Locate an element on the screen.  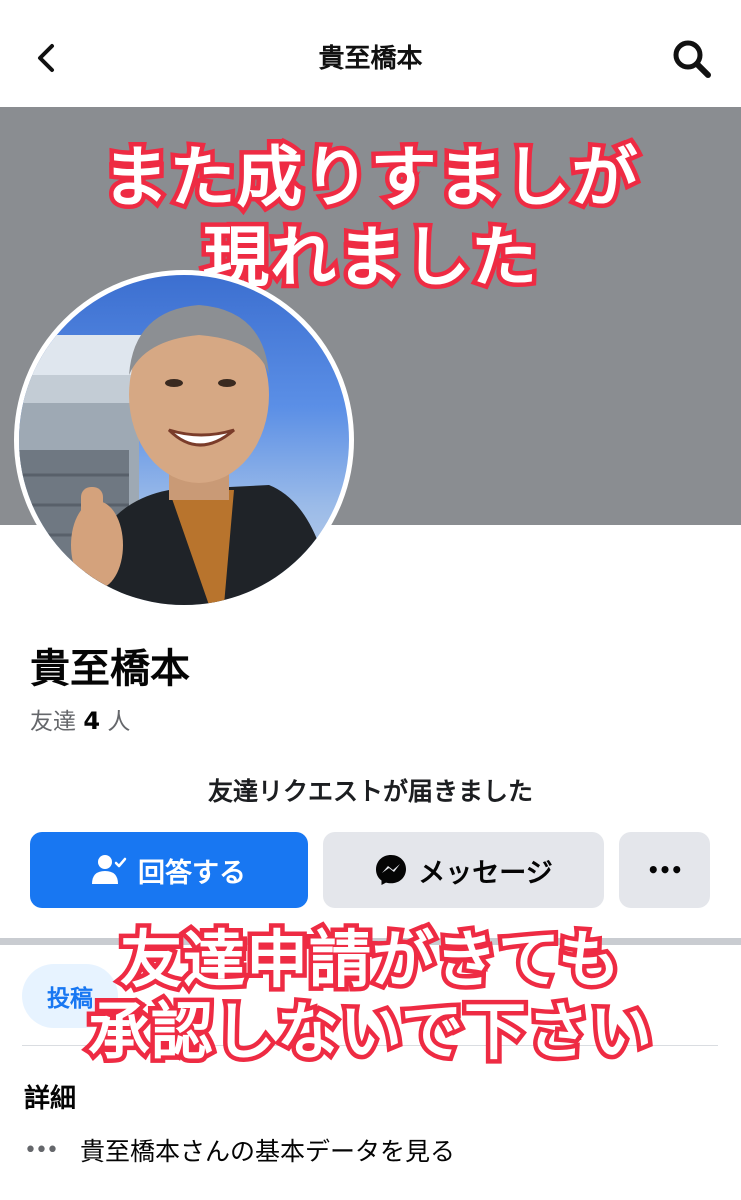
friends-label: 友達 is located at coordinates (53, 722).